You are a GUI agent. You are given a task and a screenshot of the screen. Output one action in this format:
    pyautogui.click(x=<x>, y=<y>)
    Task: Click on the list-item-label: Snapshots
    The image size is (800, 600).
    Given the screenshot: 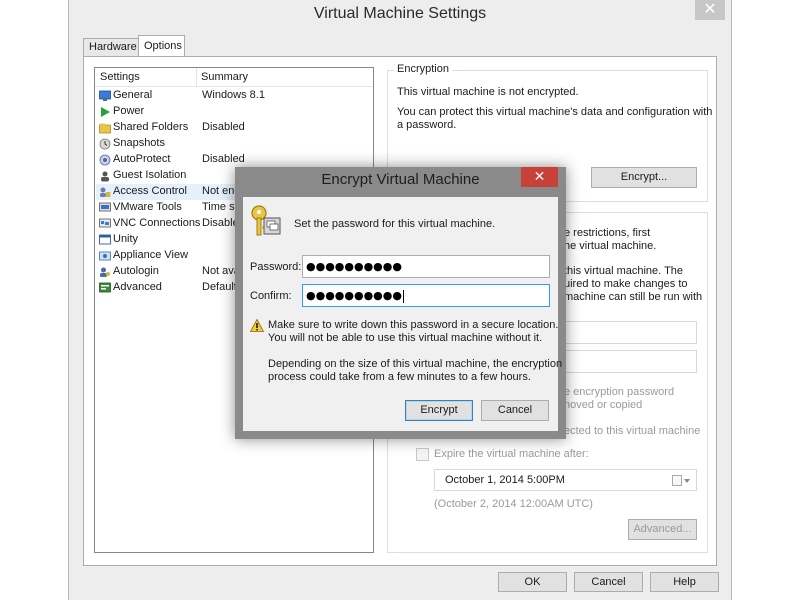 What is the action you would take?
    pyautogui.click(x=139, y=143)
    